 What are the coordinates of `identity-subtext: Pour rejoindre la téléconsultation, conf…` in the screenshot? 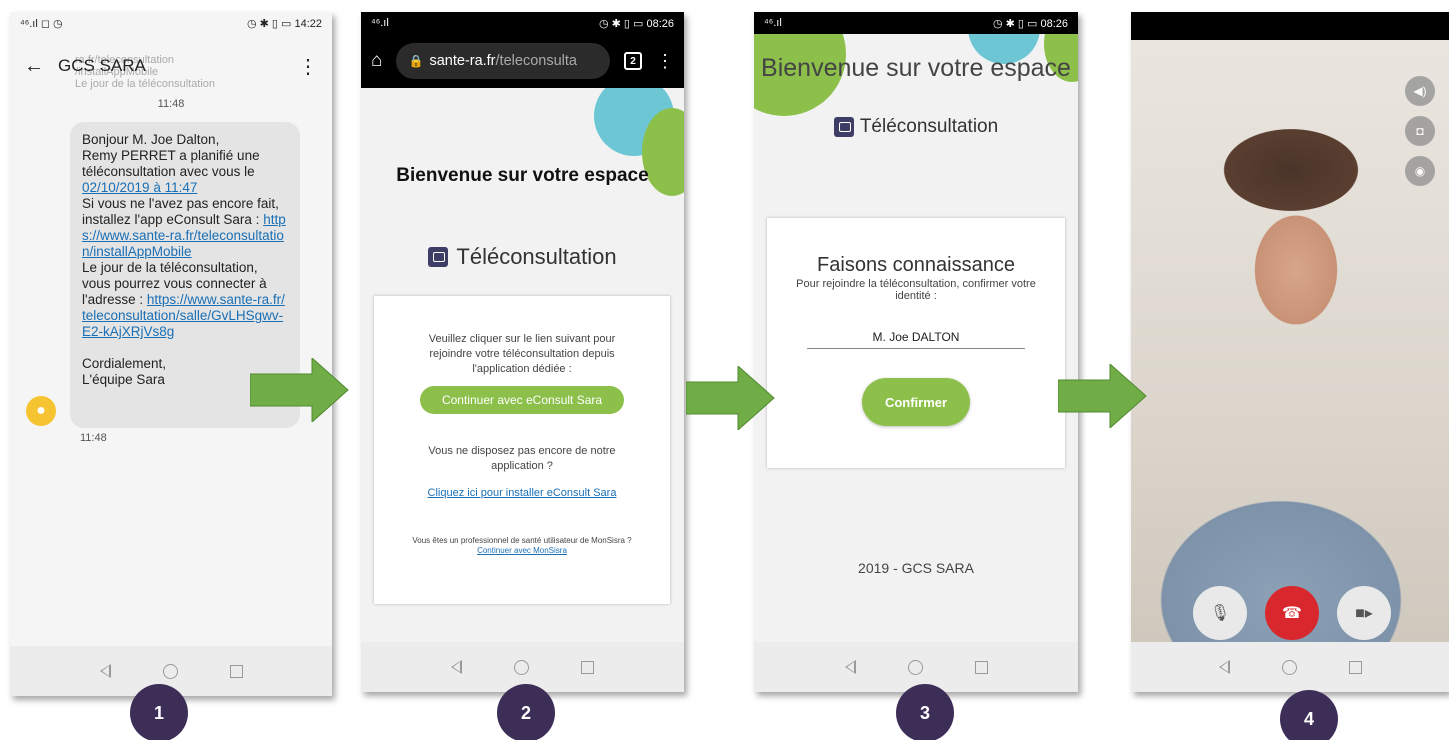 It's located at (916, 290).